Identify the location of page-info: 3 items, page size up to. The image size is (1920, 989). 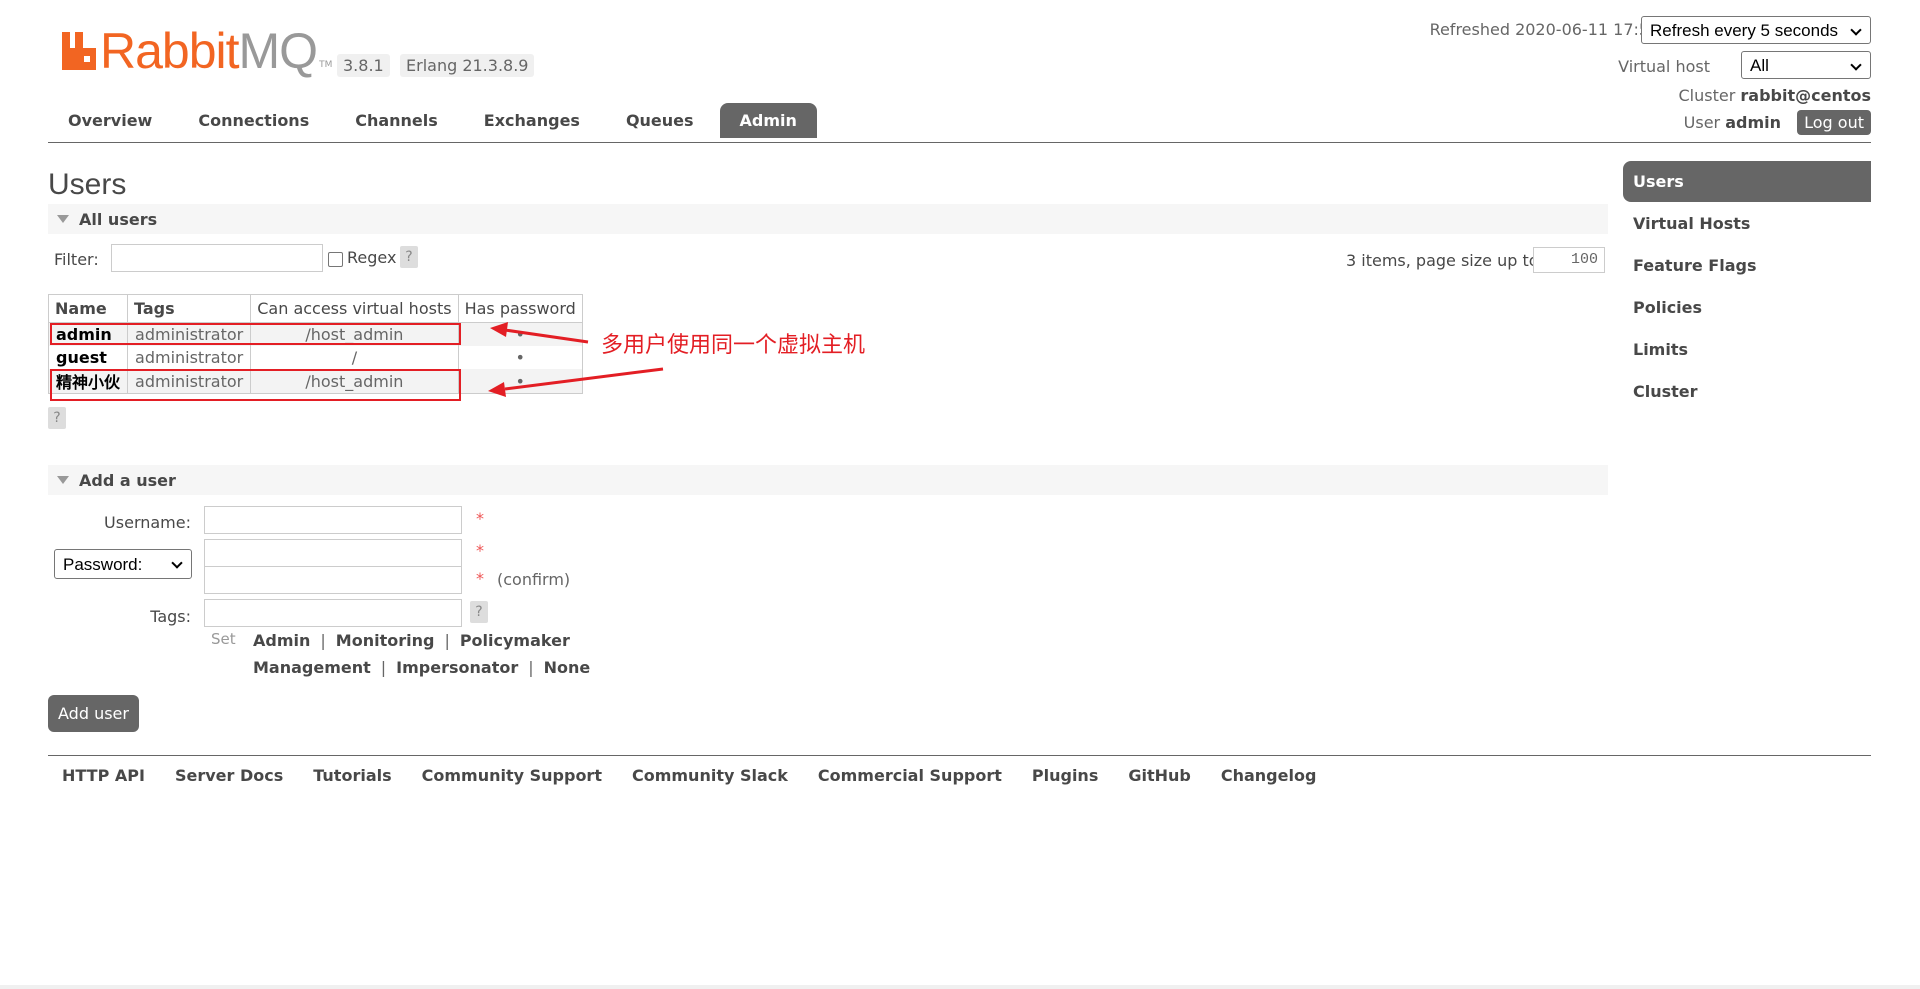
(1442, 260).